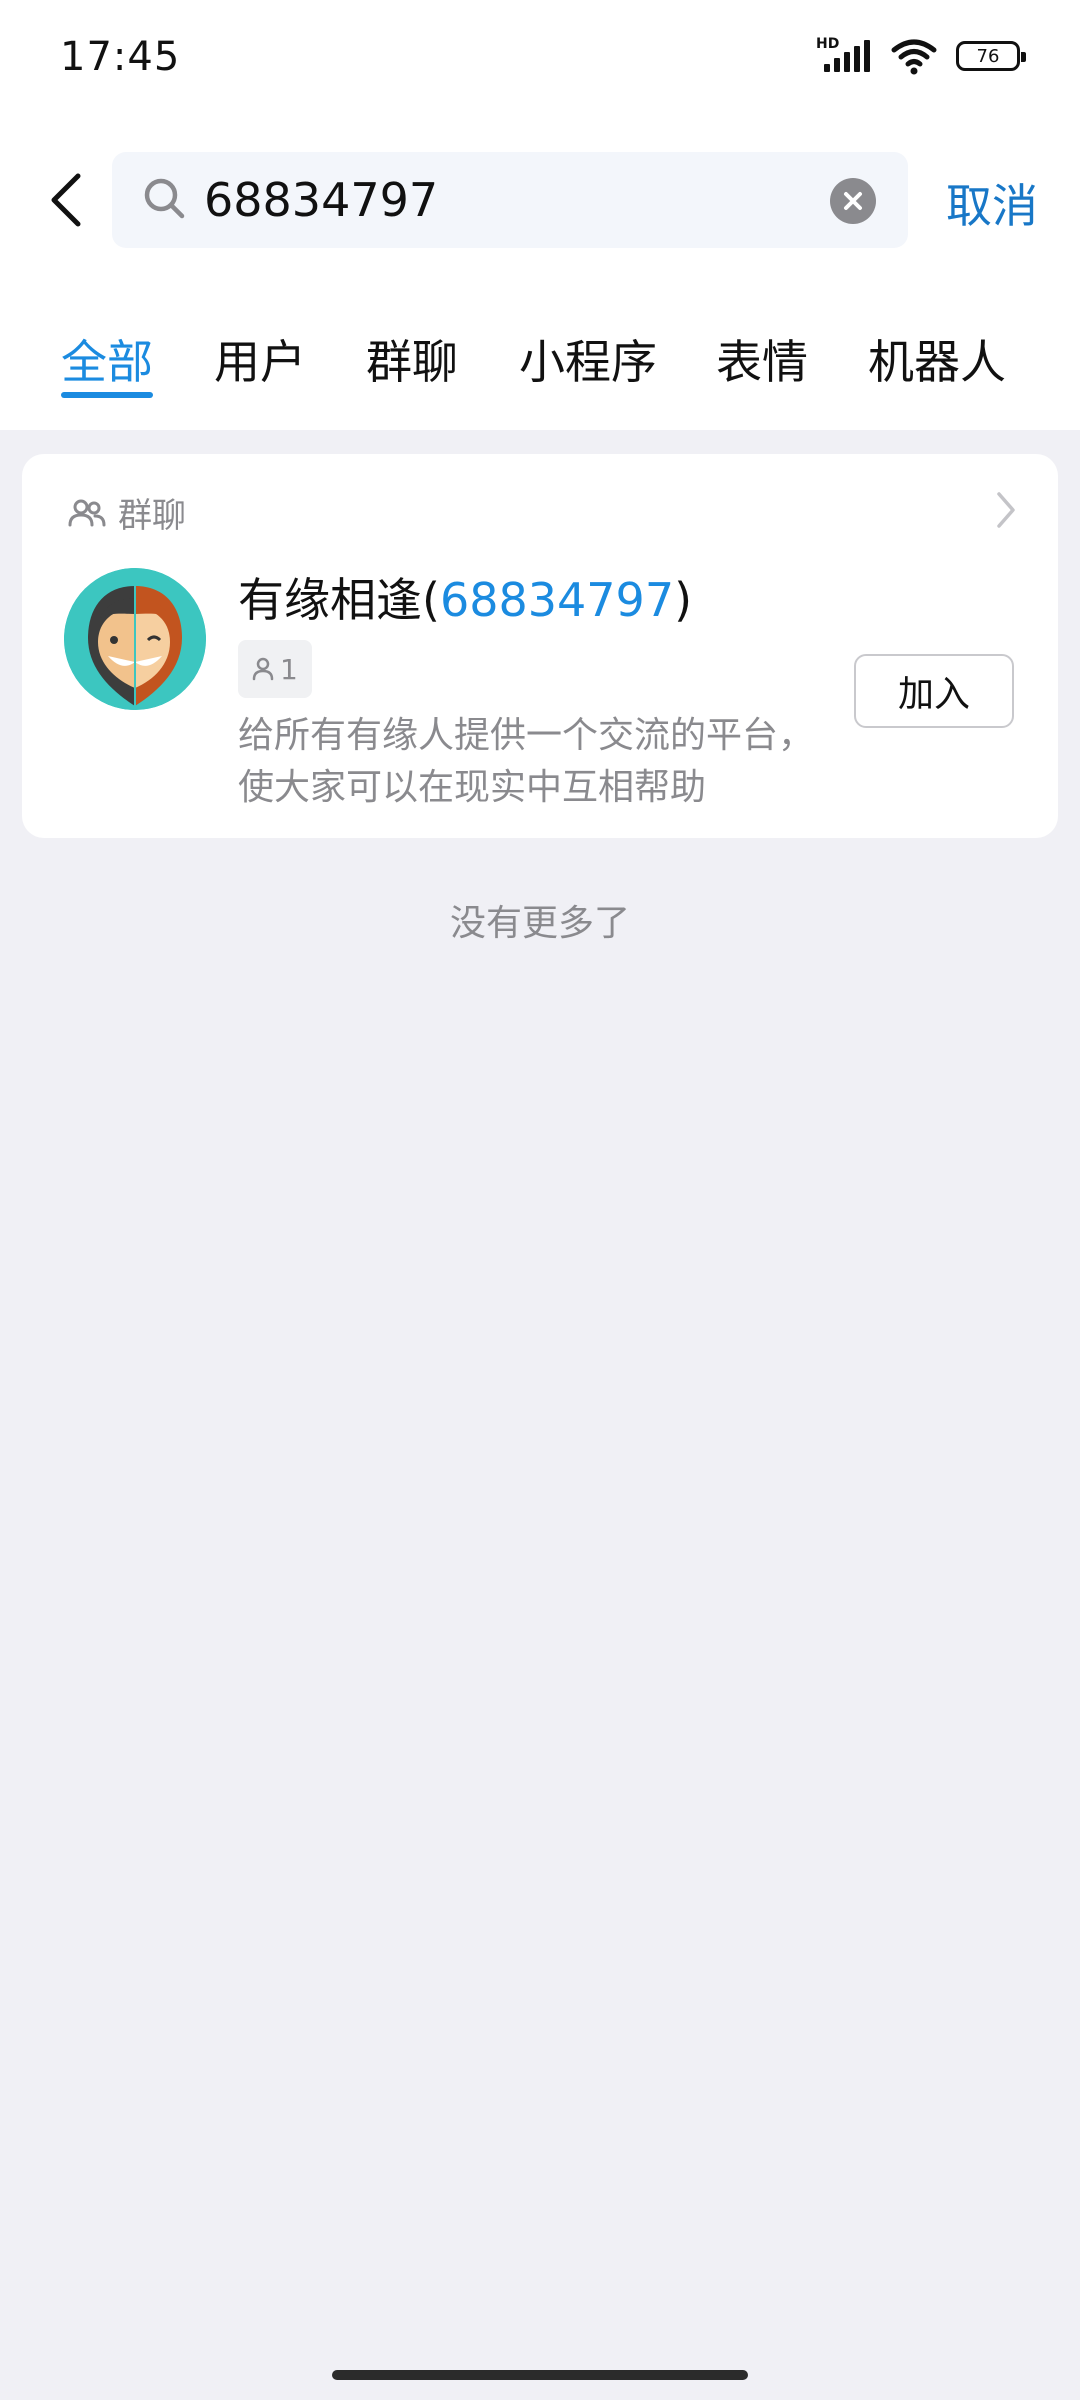 Image resolution: width=1080 pixels, height=2400 pixels. What do you see at coordinates (87, 512) in the screenshot?
I see `group-icon` at bounding box center [87, 512].